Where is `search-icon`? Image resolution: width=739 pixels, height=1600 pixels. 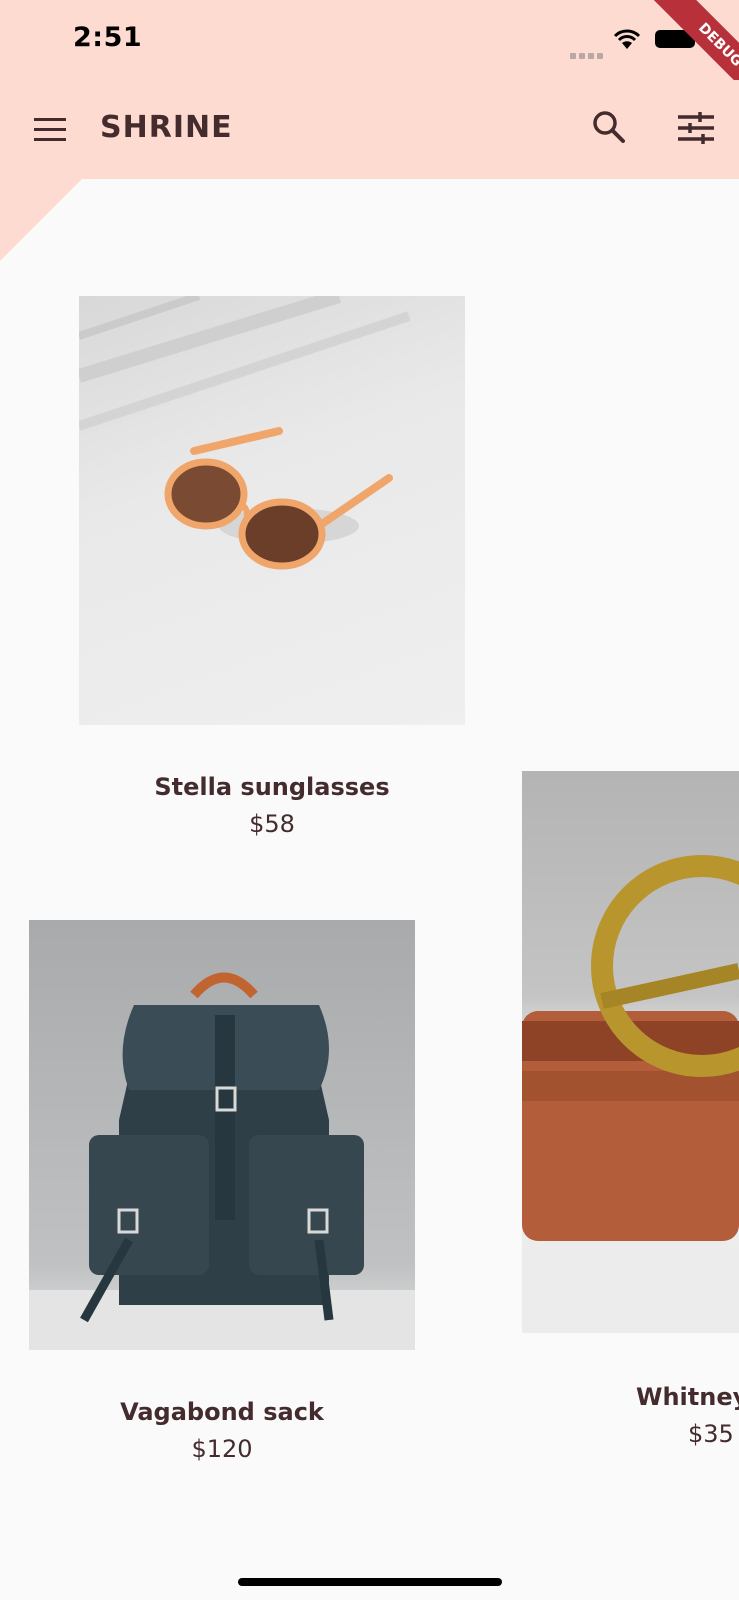
search-icon is located at coordinates (609, 127).